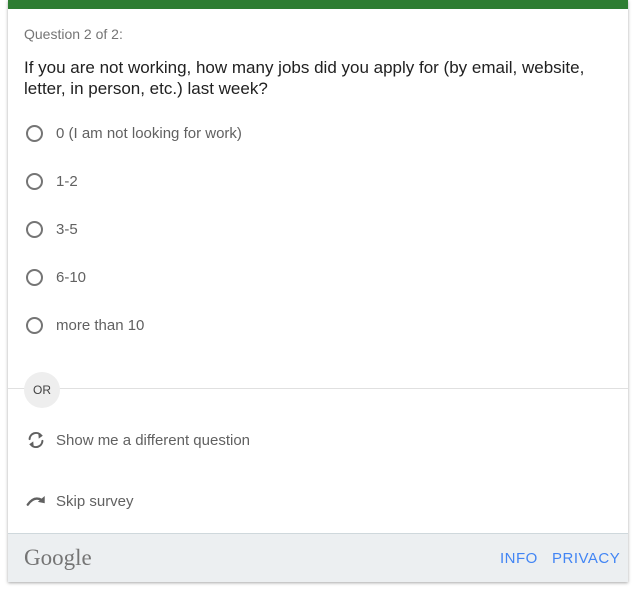 The image size is (635, 592). Describe the element at coordinates (42, 390) in the screenshot. I see `or-badge: OR` at that location.